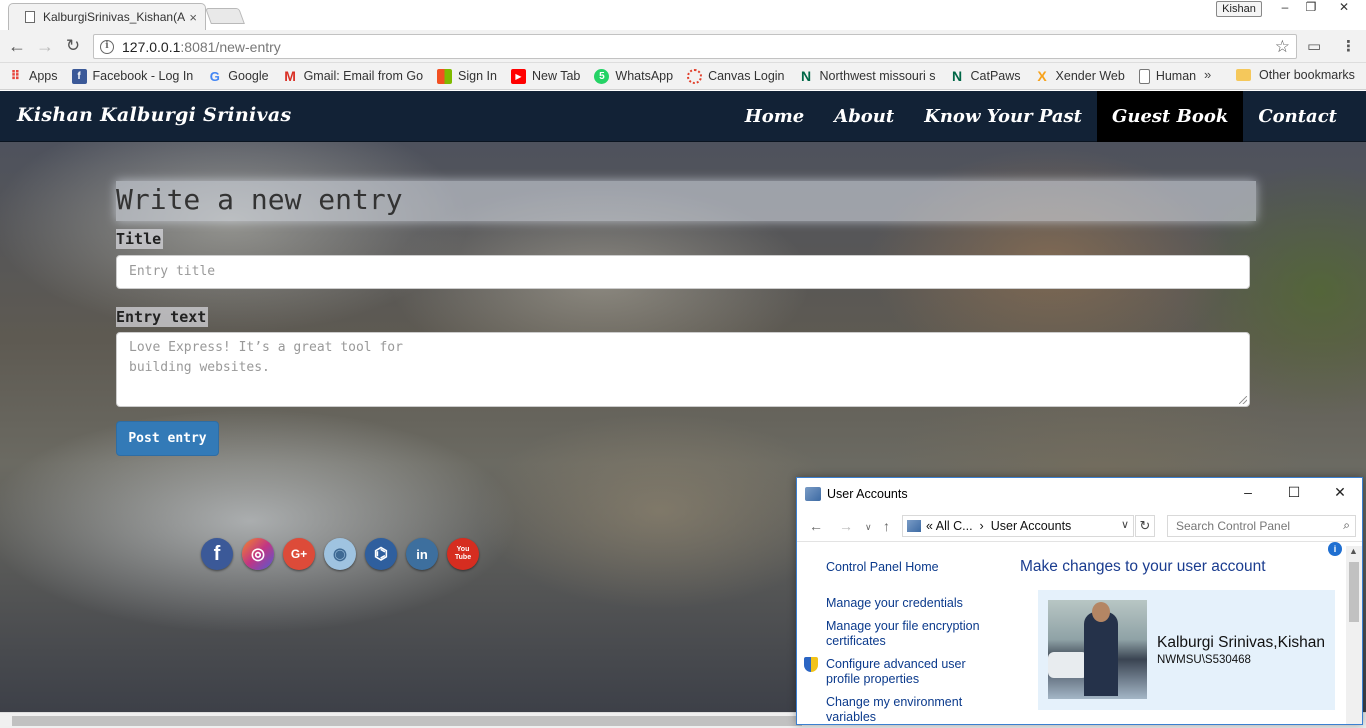  What do you see at coordinates (695, 76) in the screenshot?
I see `canvas-icon` at bounding box center [695, 76].